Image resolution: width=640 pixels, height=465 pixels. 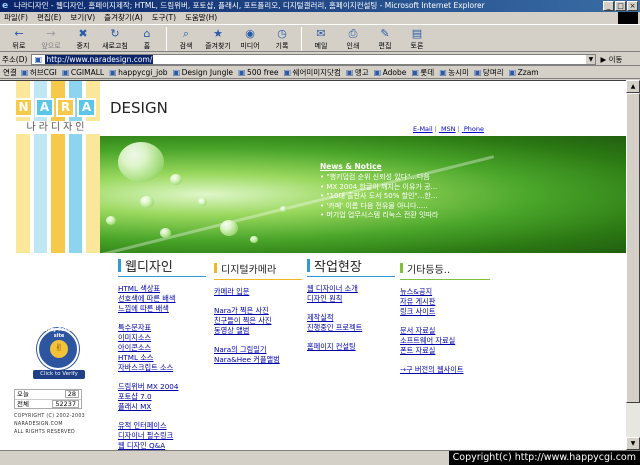 What do you see at coordinates (417, 38) in the screenshot?
I see `discuss-button: ▤ 토론` at bounding box center [417, 38].